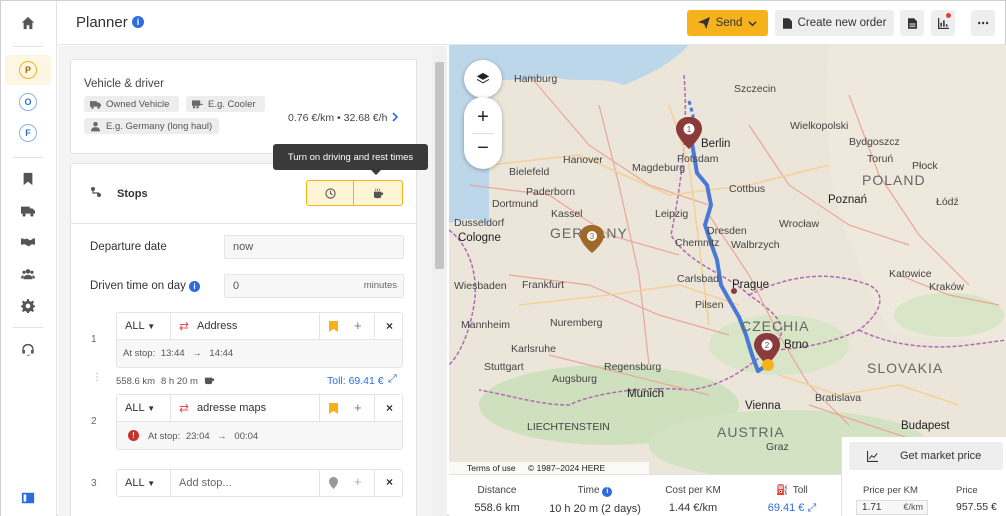 This screenshot has height=516, width=1006. What do you see at coordinates (28, 498) in the screenshot?
I see `collapse-panel-icon` at bounding box center [28, 498].